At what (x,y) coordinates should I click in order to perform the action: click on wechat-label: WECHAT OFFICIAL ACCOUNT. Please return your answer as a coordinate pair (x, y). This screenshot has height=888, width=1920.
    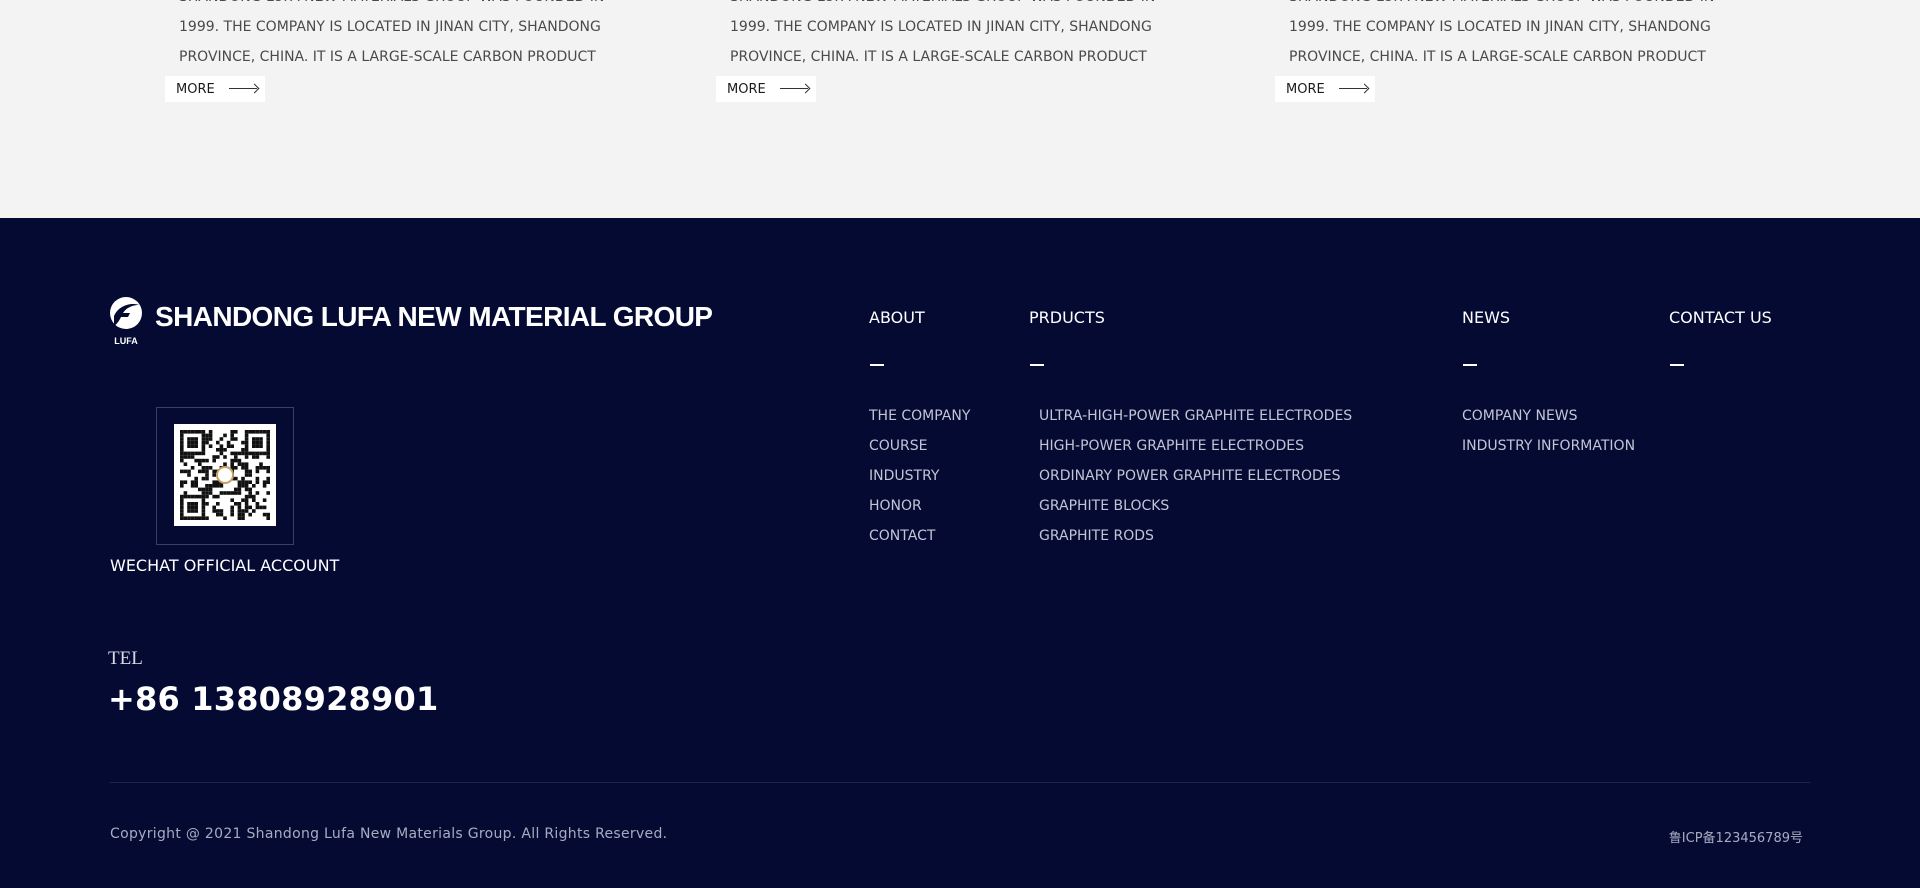
    Looking at the image, I should click on (225, 565).